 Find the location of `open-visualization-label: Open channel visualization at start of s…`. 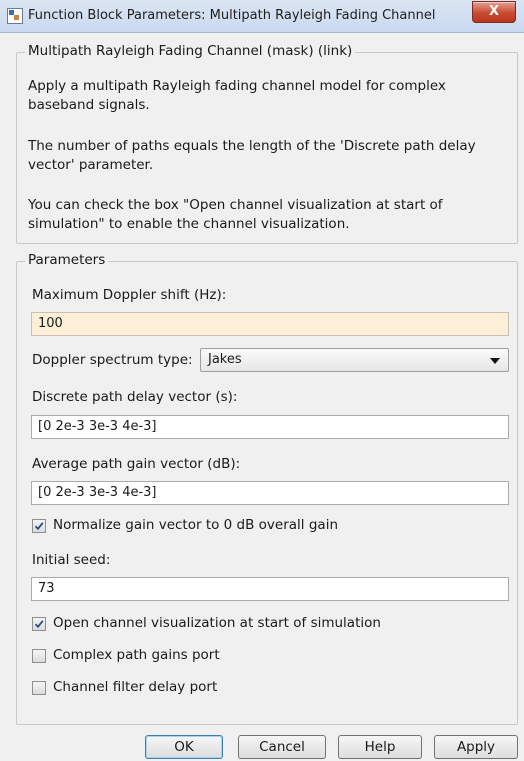

open-visualization-label: Open channel visualization at start of s… is located at coordinates (217, 623).